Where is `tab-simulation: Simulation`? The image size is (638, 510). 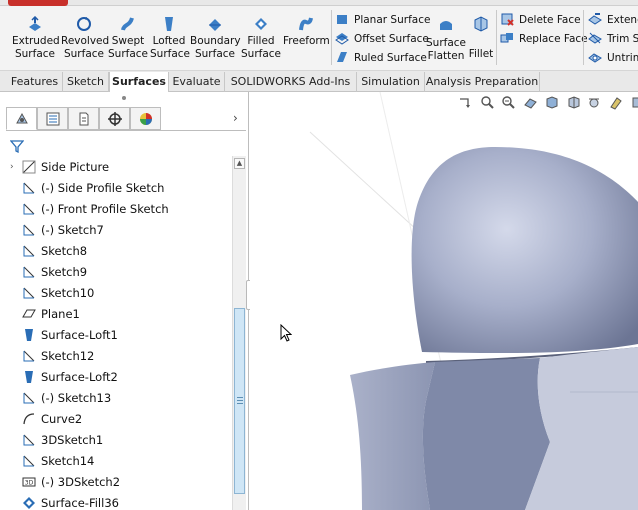
tab-simulation: Simulation is located at coordinates (391, 82).